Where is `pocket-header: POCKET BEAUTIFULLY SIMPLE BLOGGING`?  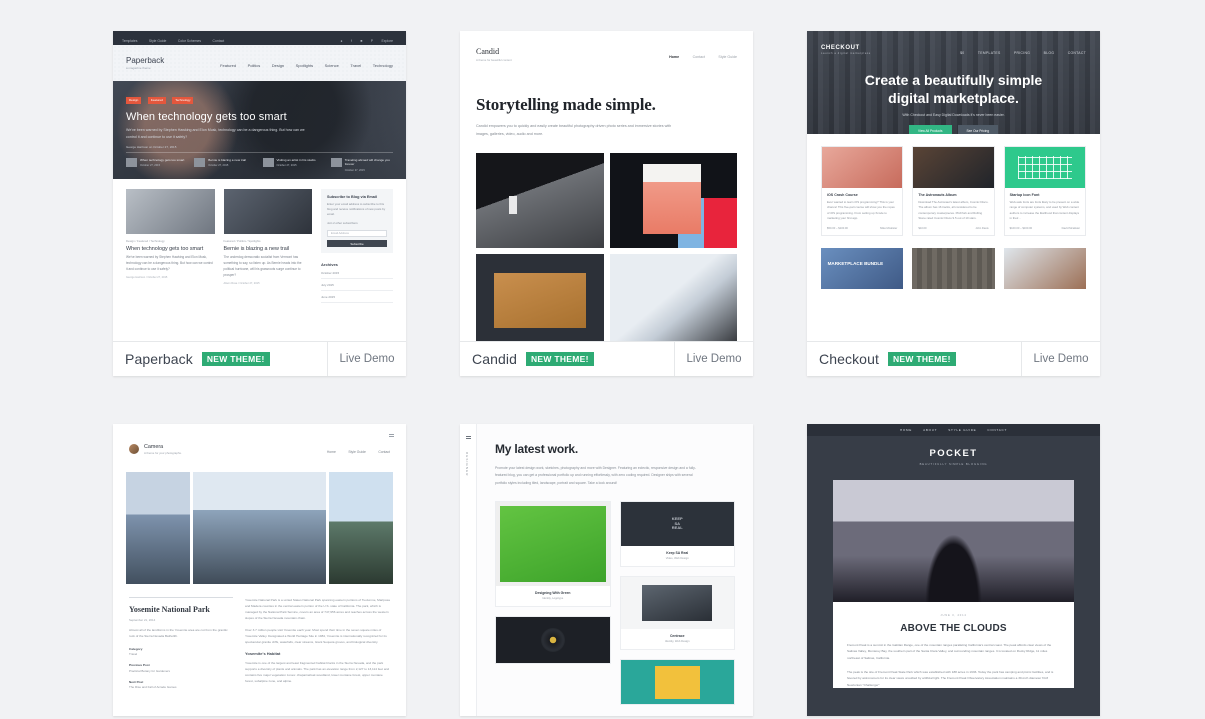
pocket-header: POCKET BEAUTIFULLY SIMPLE BLOGGING is located at coordinates (953, 458).